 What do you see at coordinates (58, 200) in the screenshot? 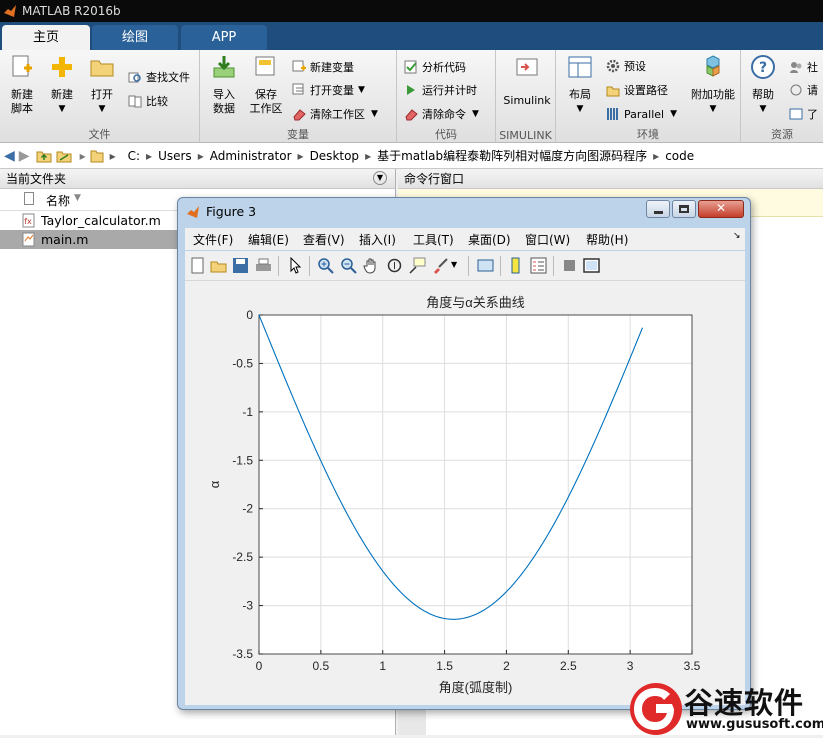
I see `name-column-header: 名称` at bounding box center [58, 200].